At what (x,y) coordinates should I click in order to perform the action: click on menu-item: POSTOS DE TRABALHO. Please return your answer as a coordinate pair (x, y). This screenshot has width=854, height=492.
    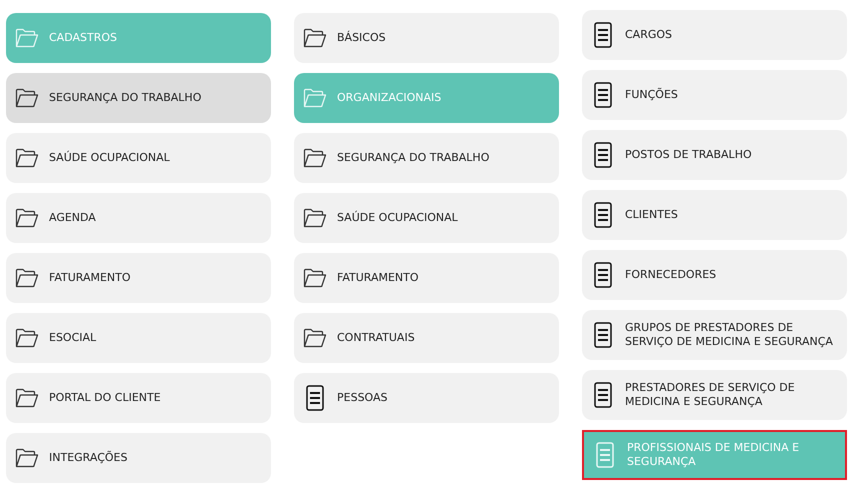
    Looking at the image, I should click on (714, 155).